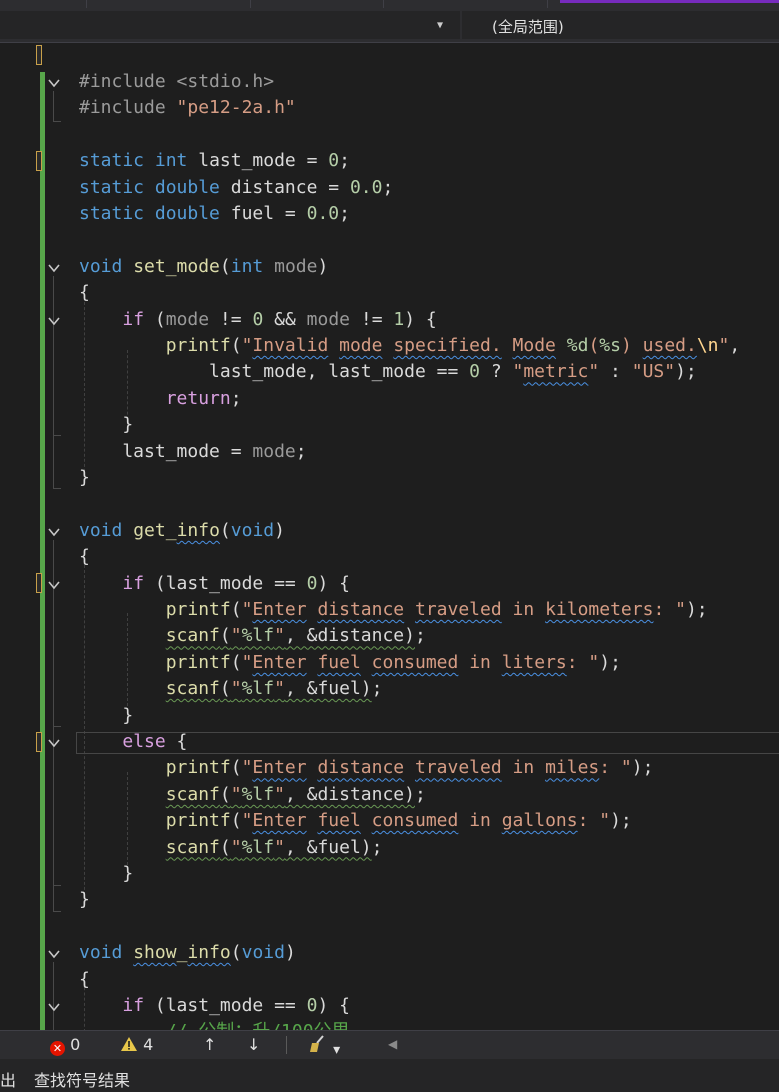 This screenshot has width=779, height=1092. What do you see at coordinates (480, 821) in the screenshot?
I see `code-token: in` at bounding box center [480, 821].